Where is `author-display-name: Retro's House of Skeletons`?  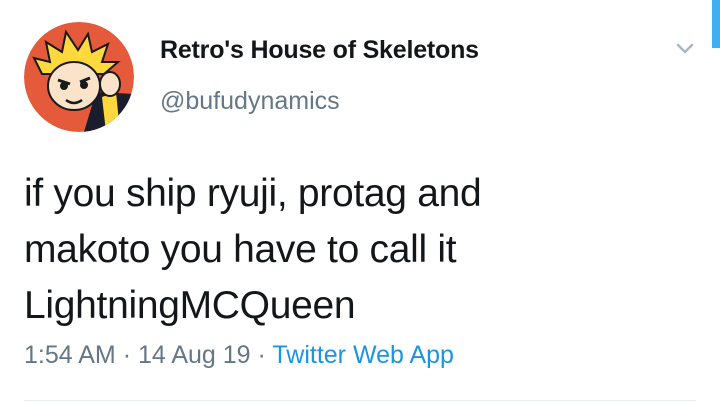
author-display-name: Retro's House of Skeletons is located at coordinates (319, 50).